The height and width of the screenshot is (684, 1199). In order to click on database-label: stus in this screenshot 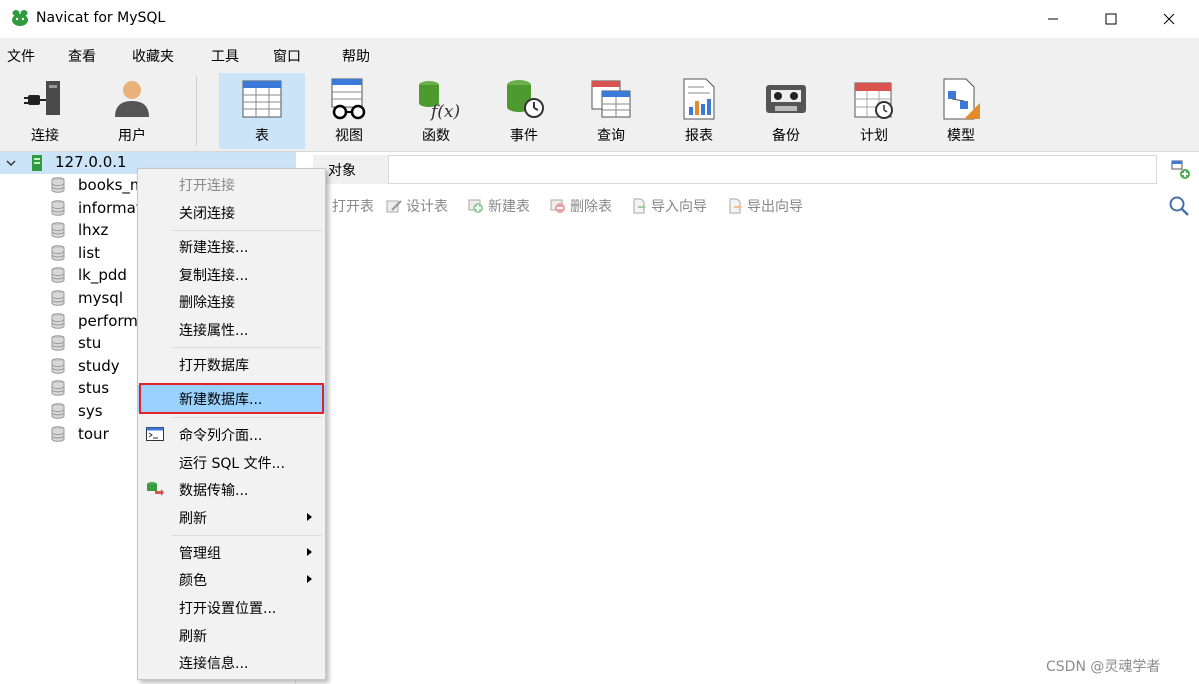, I will do `click(94, 388)`.